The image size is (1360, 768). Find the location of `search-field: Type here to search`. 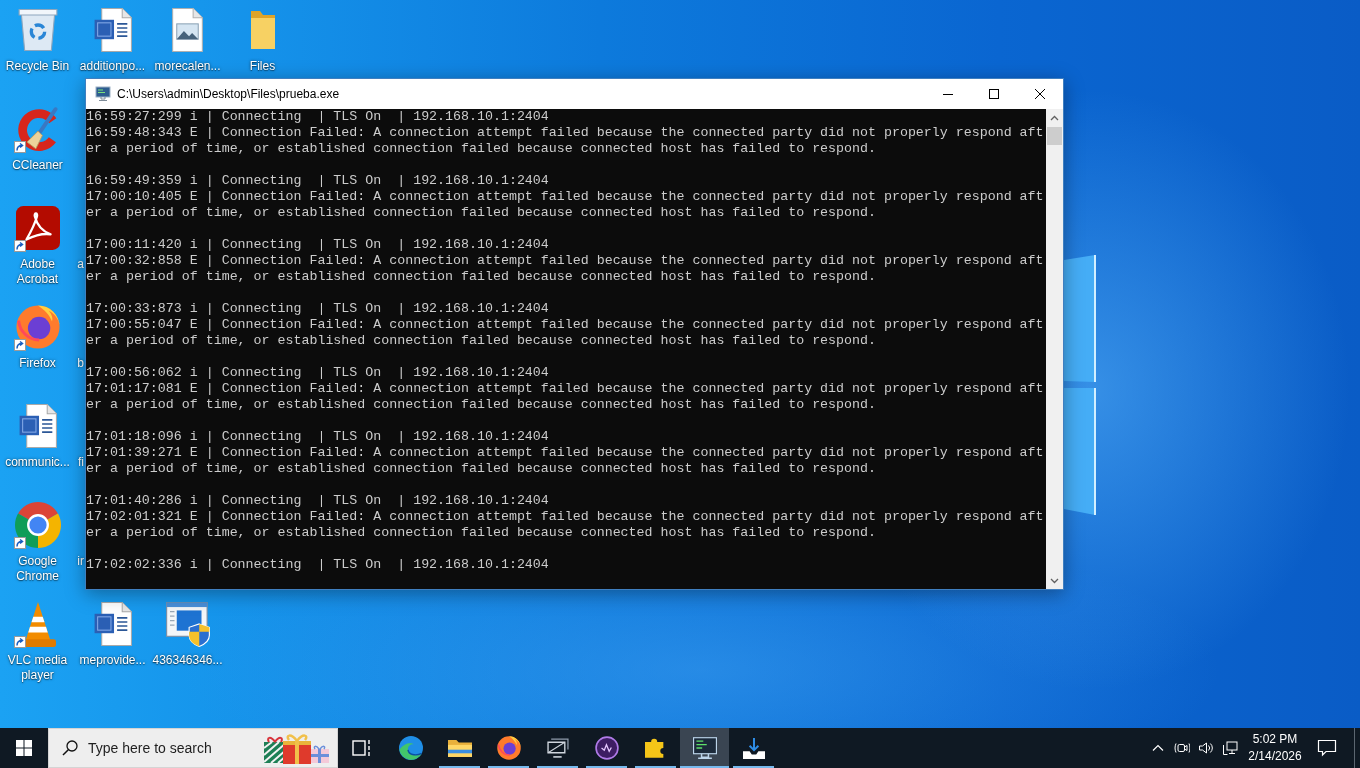

search-field: Type here to search is located at coordinates (175, 748).